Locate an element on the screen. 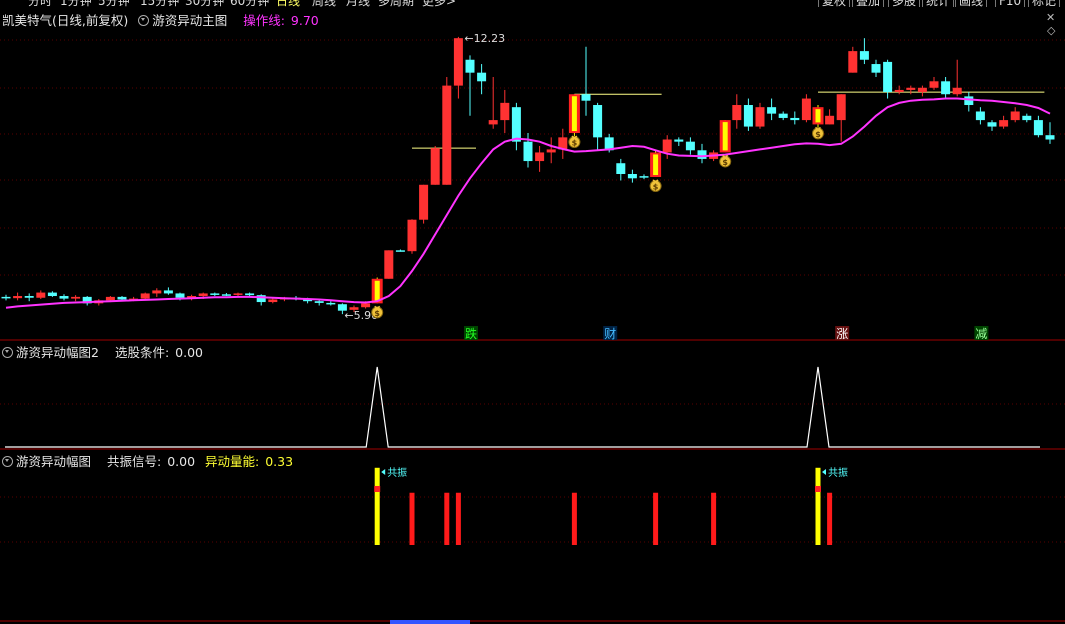  toolbar-button: 多股 is located at coordinates (904, 3).